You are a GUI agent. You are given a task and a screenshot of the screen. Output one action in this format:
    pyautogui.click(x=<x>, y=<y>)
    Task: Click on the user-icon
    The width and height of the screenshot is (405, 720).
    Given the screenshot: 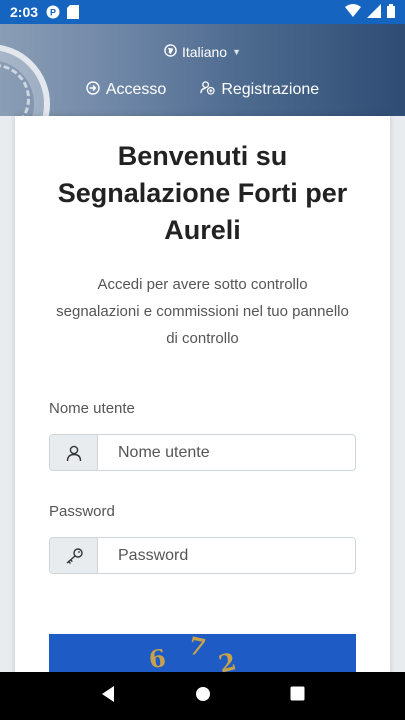 What is the action you would take?
    pyautogui.click(x=74, y=452)
    